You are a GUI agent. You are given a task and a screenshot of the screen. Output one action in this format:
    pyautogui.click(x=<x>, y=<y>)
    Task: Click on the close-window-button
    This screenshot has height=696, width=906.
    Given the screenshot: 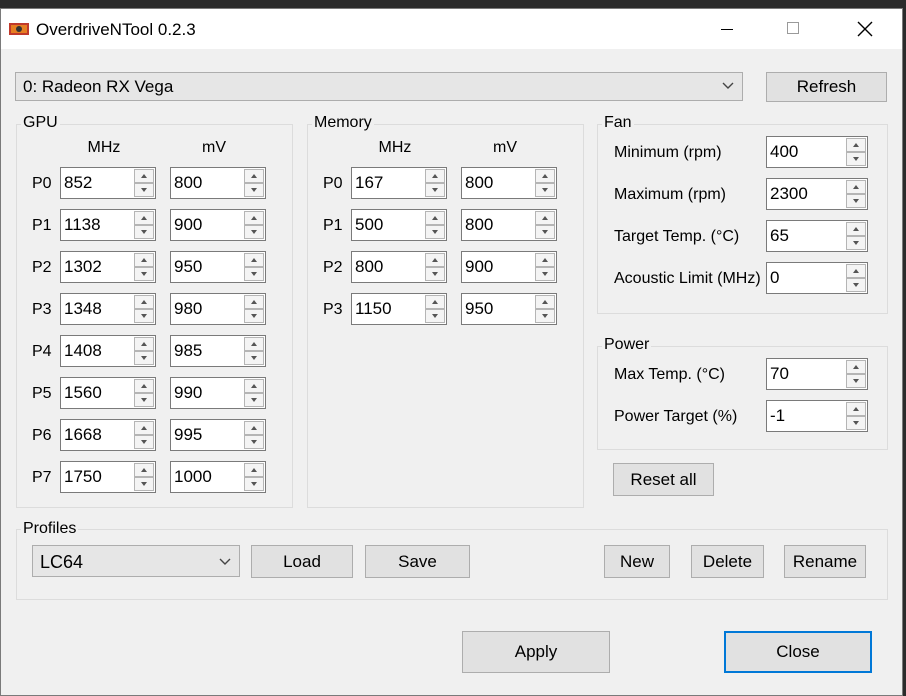 What is the action you would take?
    pyautogui.click(x=865, y=29)
    